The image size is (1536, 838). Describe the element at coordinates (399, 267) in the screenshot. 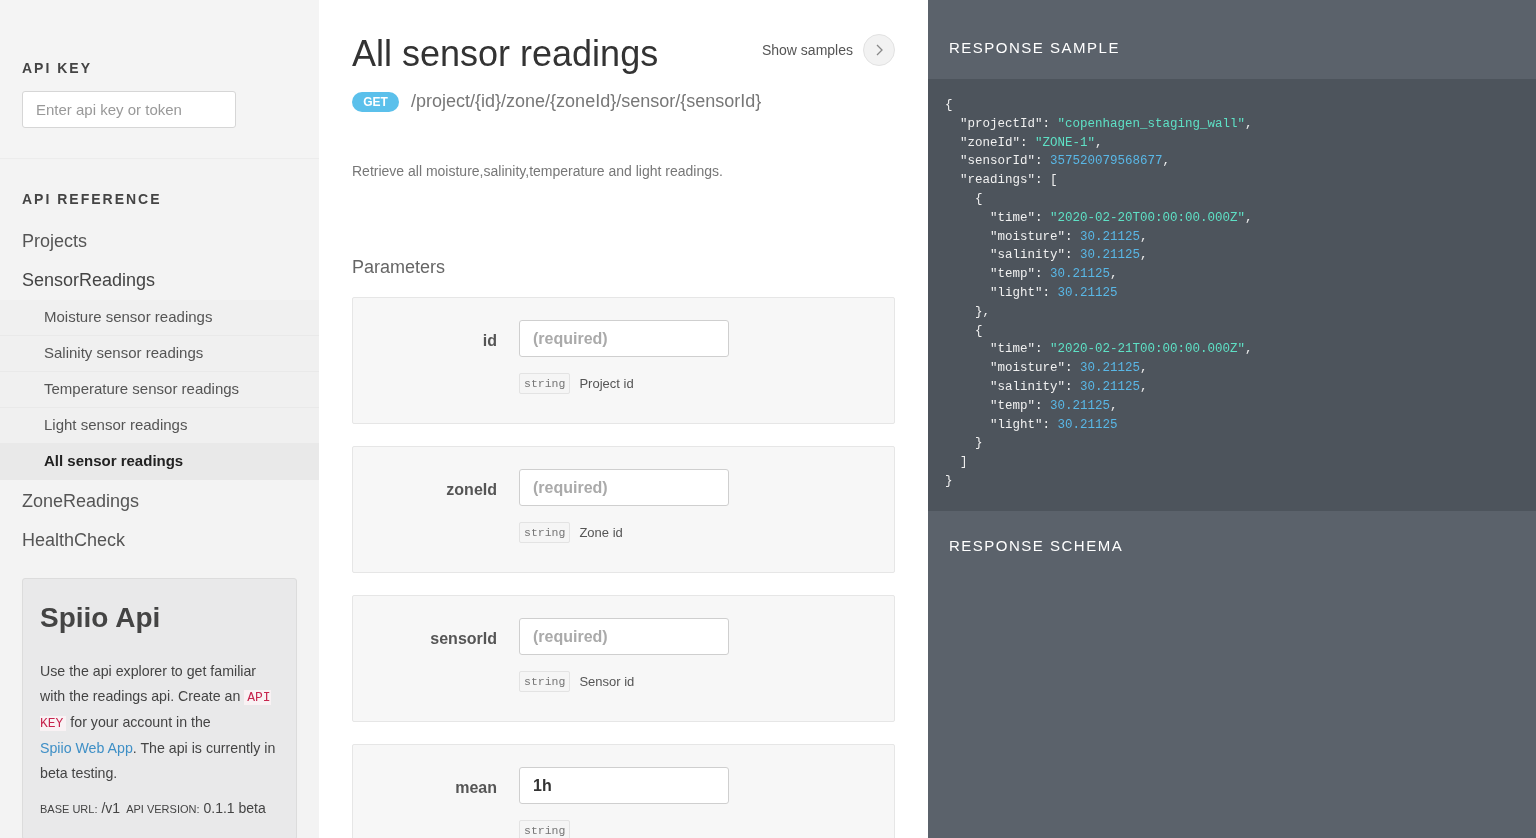

I see `parameters-heading: Parameters` at that location.